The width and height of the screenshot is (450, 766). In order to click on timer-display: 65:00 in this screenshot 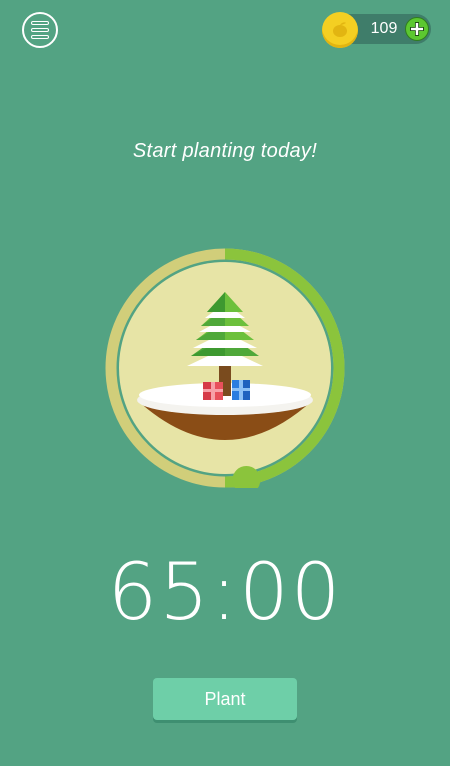, I will do `click(225, 593)`.